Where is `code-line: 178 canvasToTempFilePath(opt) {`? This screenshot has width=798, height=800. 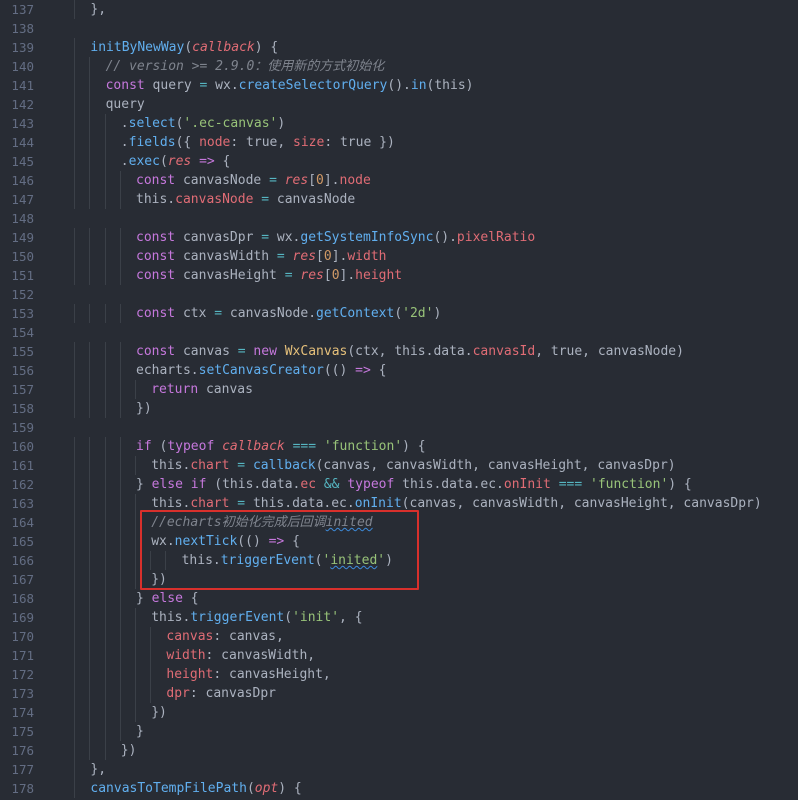 code-line: 178 canvasToTempFilePath(opt) { is located at coordinates (399, 788).